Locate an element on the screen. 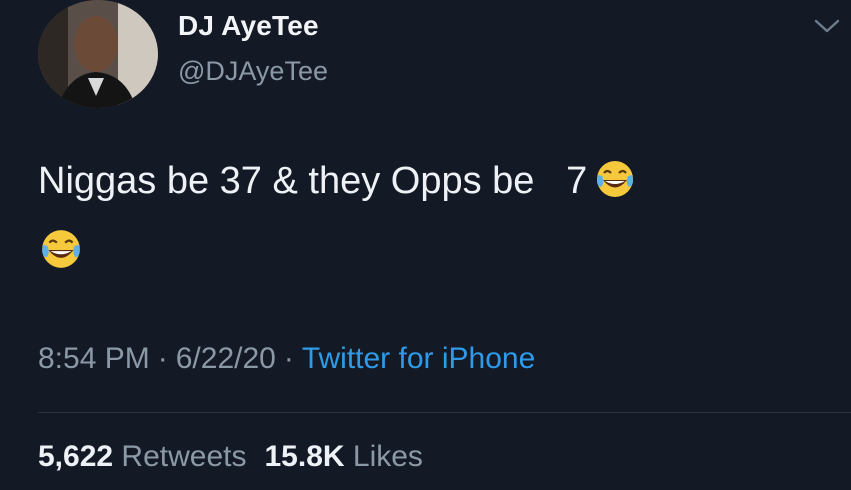 The image size is (851, 490). divider is located at coordinates (444, 412).